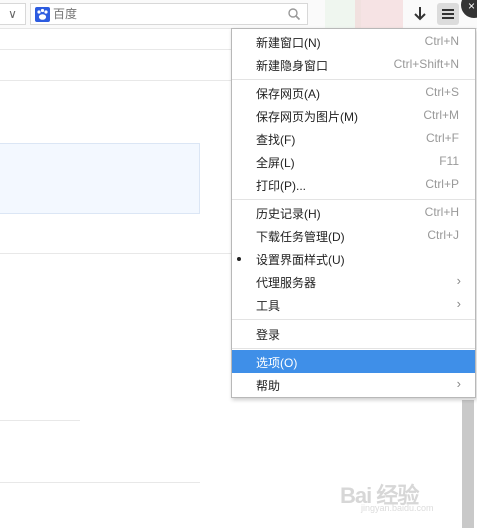 The height and width of the screenshot is (528, 477). What do you see at coordinates (100, 178) in the screenshot?
I see `page-content-box` at bounding box center [100, 178].